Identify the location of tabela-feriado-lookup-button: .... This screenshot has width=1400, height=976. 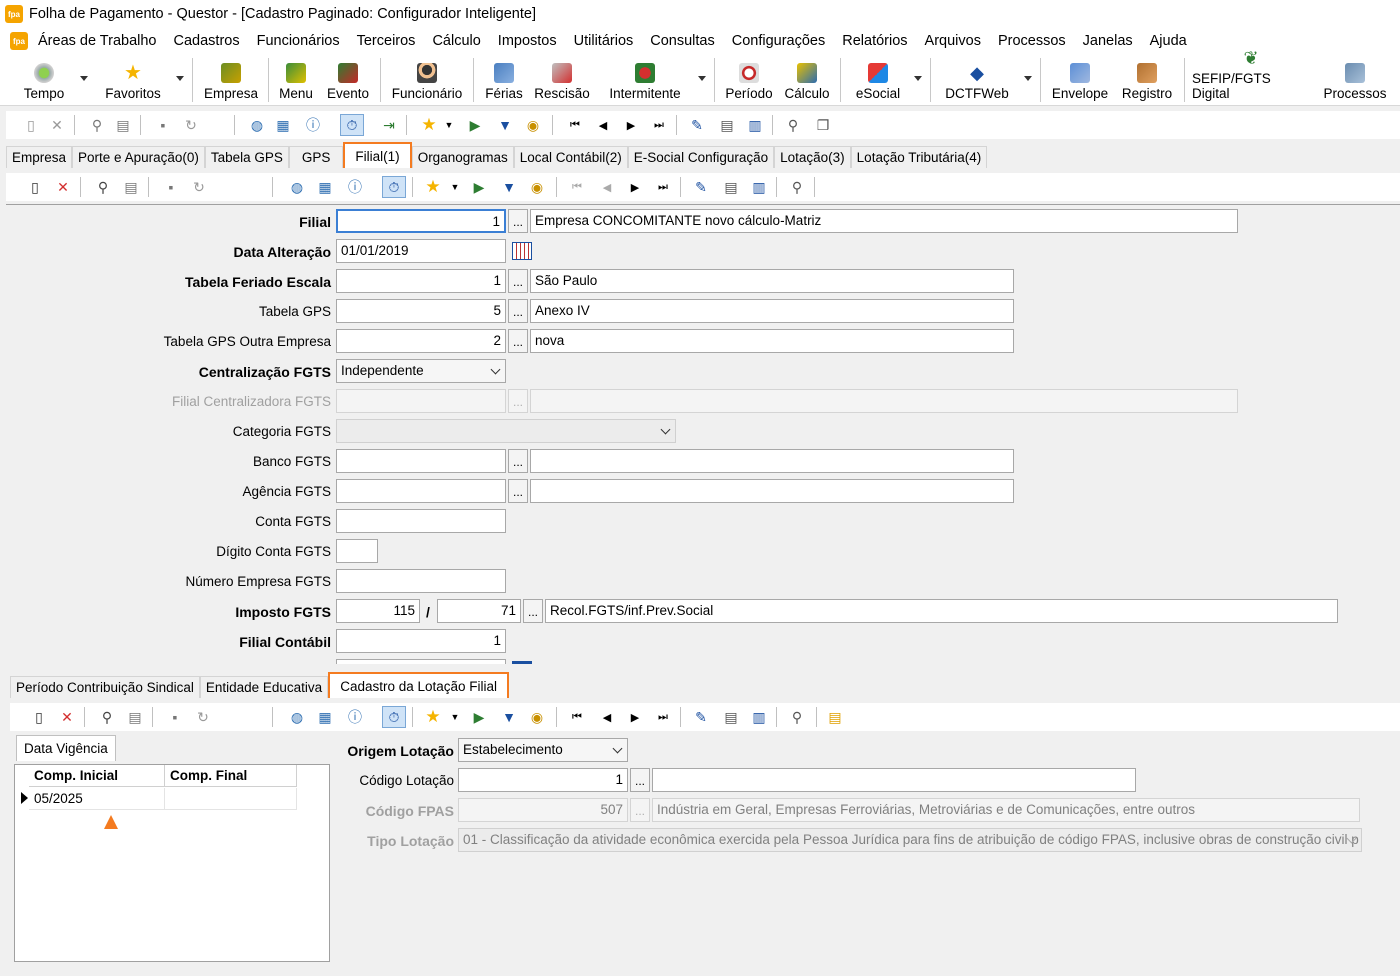
(518, 281).